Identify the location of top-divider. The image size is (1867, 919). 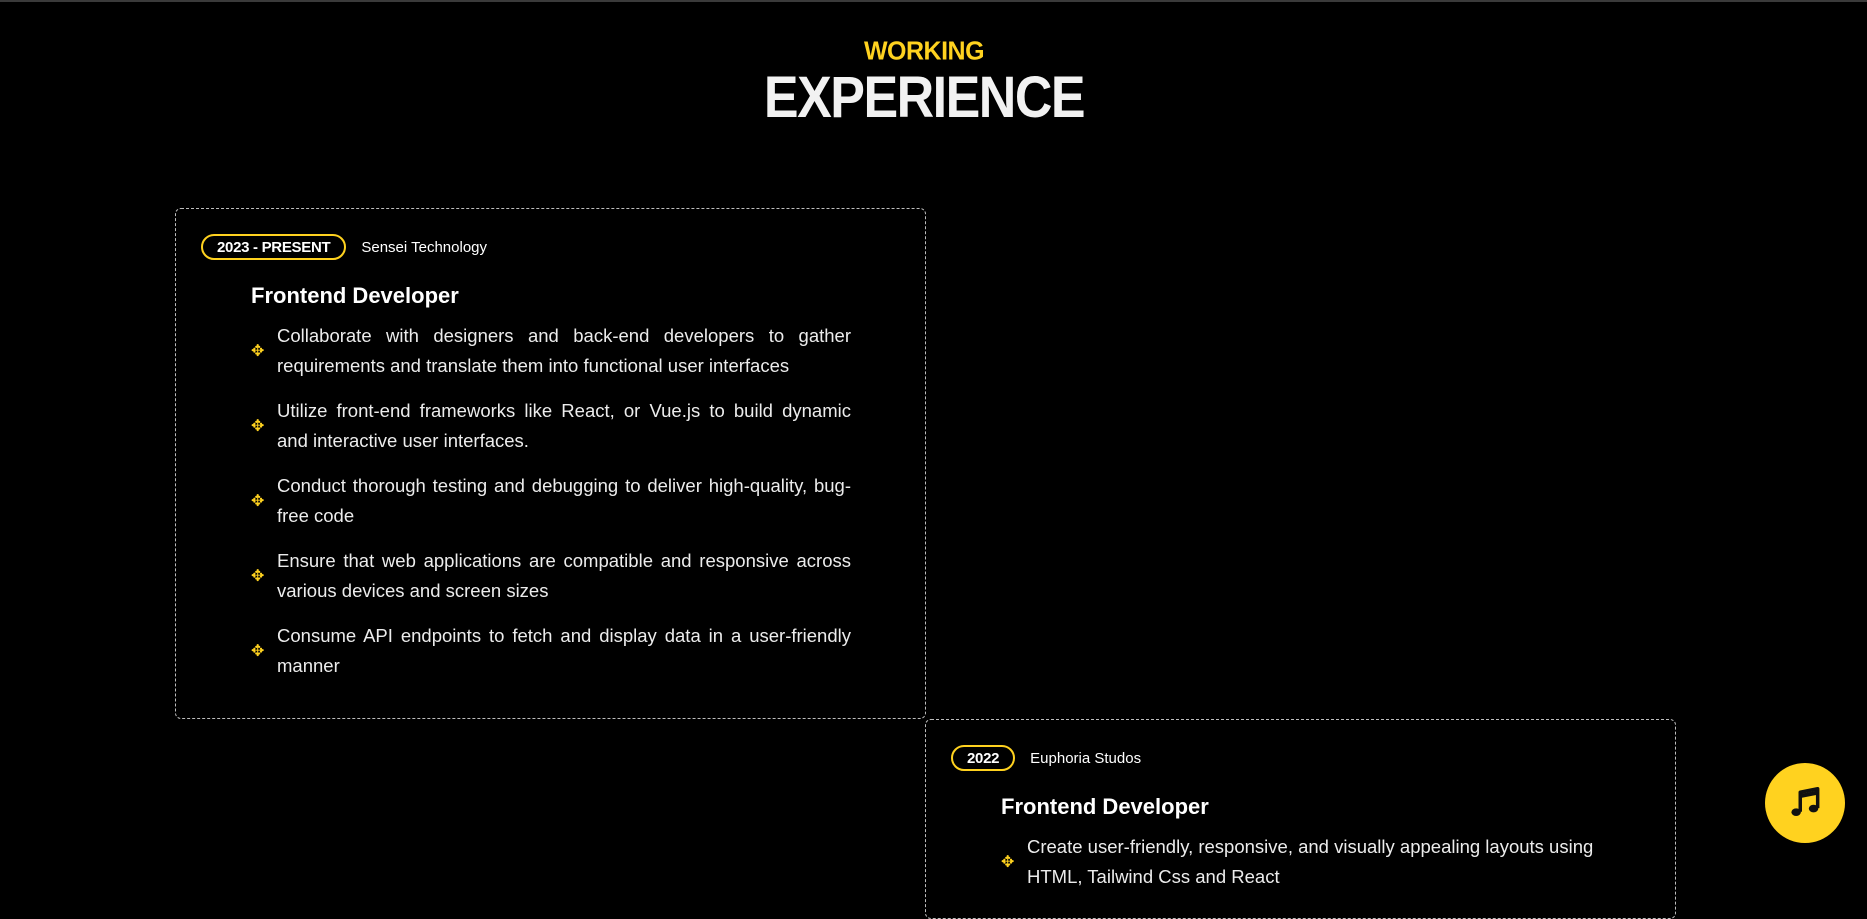
(933, 1).